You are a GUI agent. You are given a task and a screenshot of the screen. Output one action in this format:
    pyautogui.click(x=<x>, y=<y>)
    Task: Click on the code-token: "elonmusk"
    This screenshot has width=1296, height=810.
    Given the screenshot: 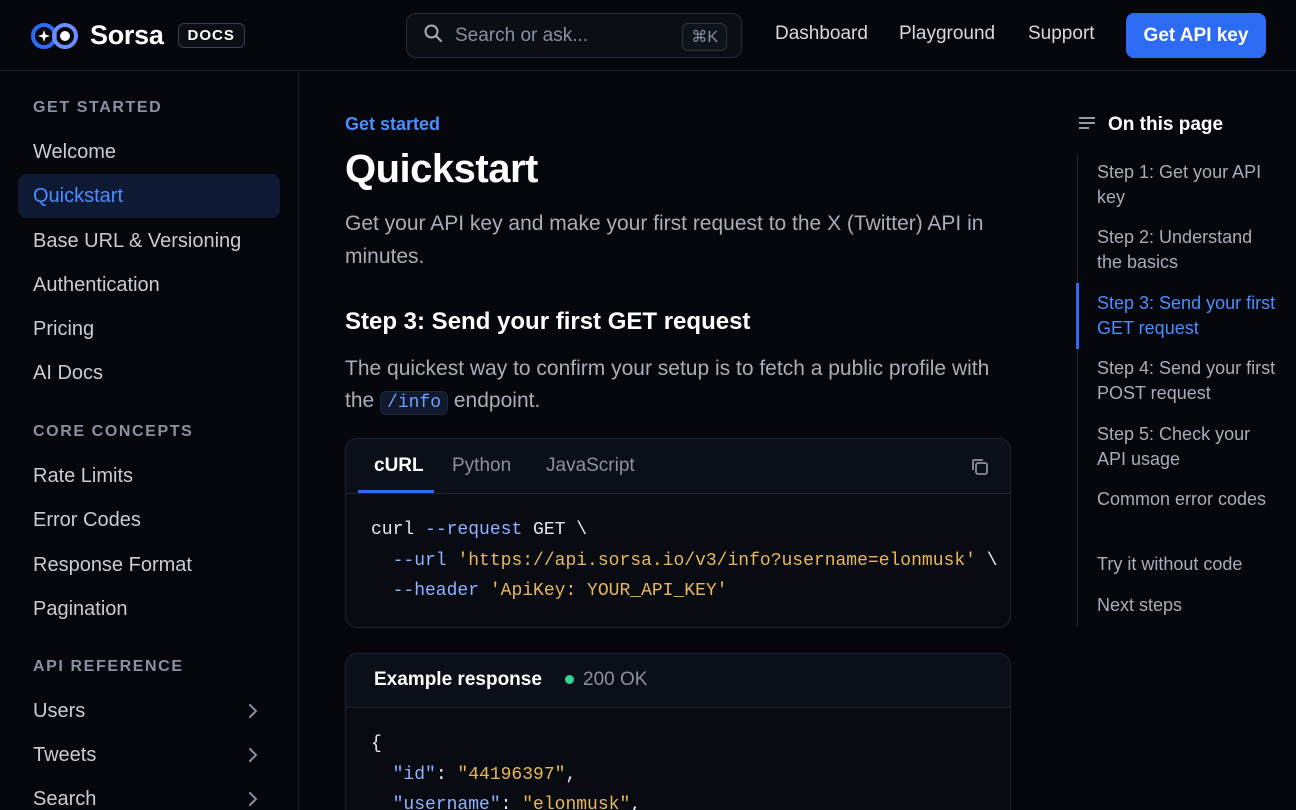 What is the action you would take?
    pyautogui.click(x=576, y=802)
    